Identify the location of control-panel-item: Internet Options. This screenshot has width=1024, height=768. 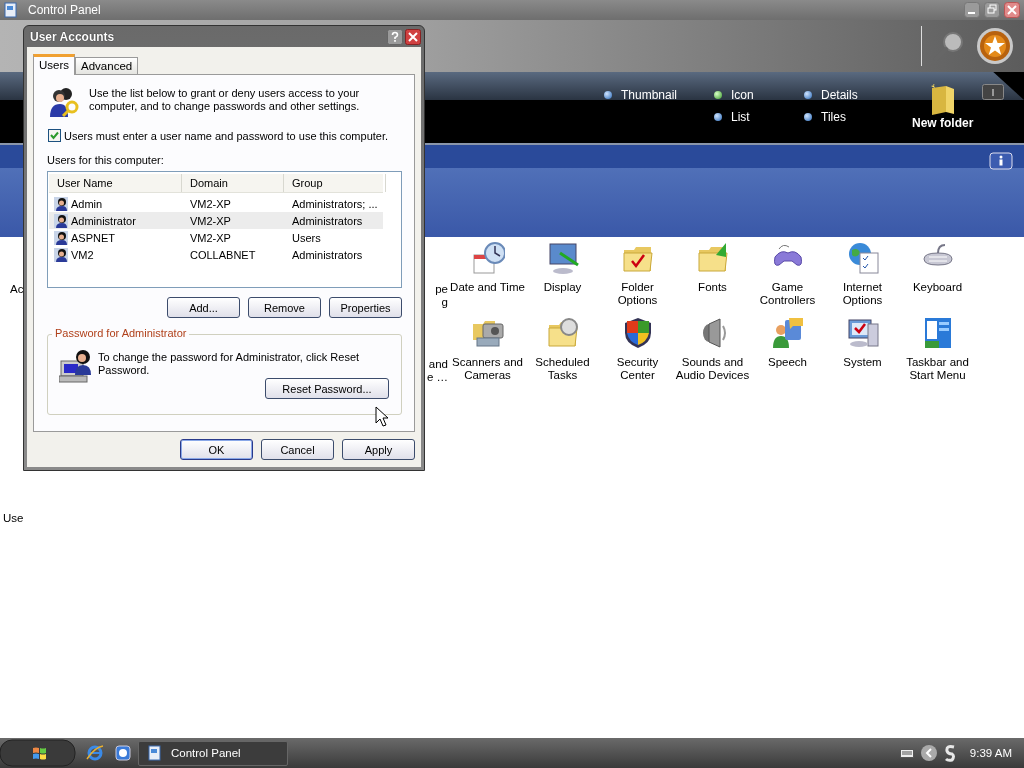
(862, 278).